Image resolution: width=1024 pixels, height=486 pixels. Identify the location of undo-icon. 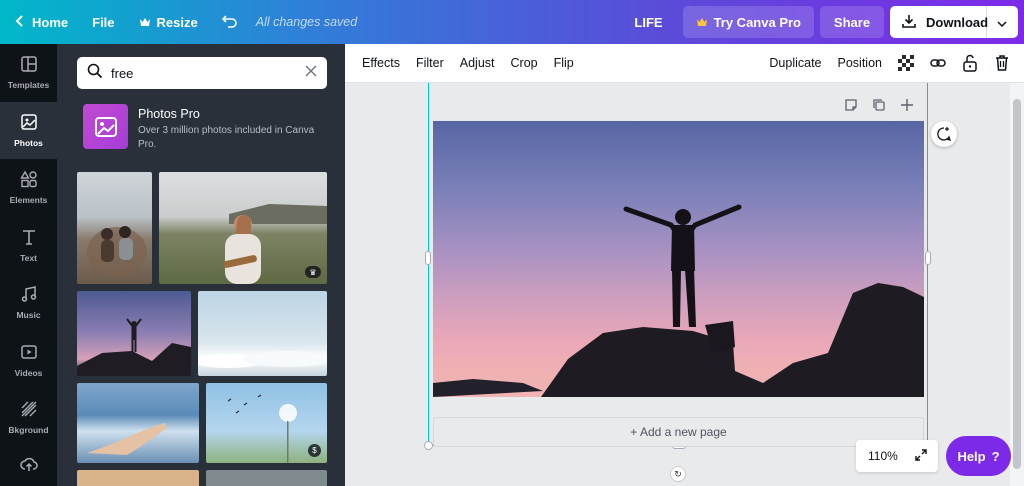
(229, 22).